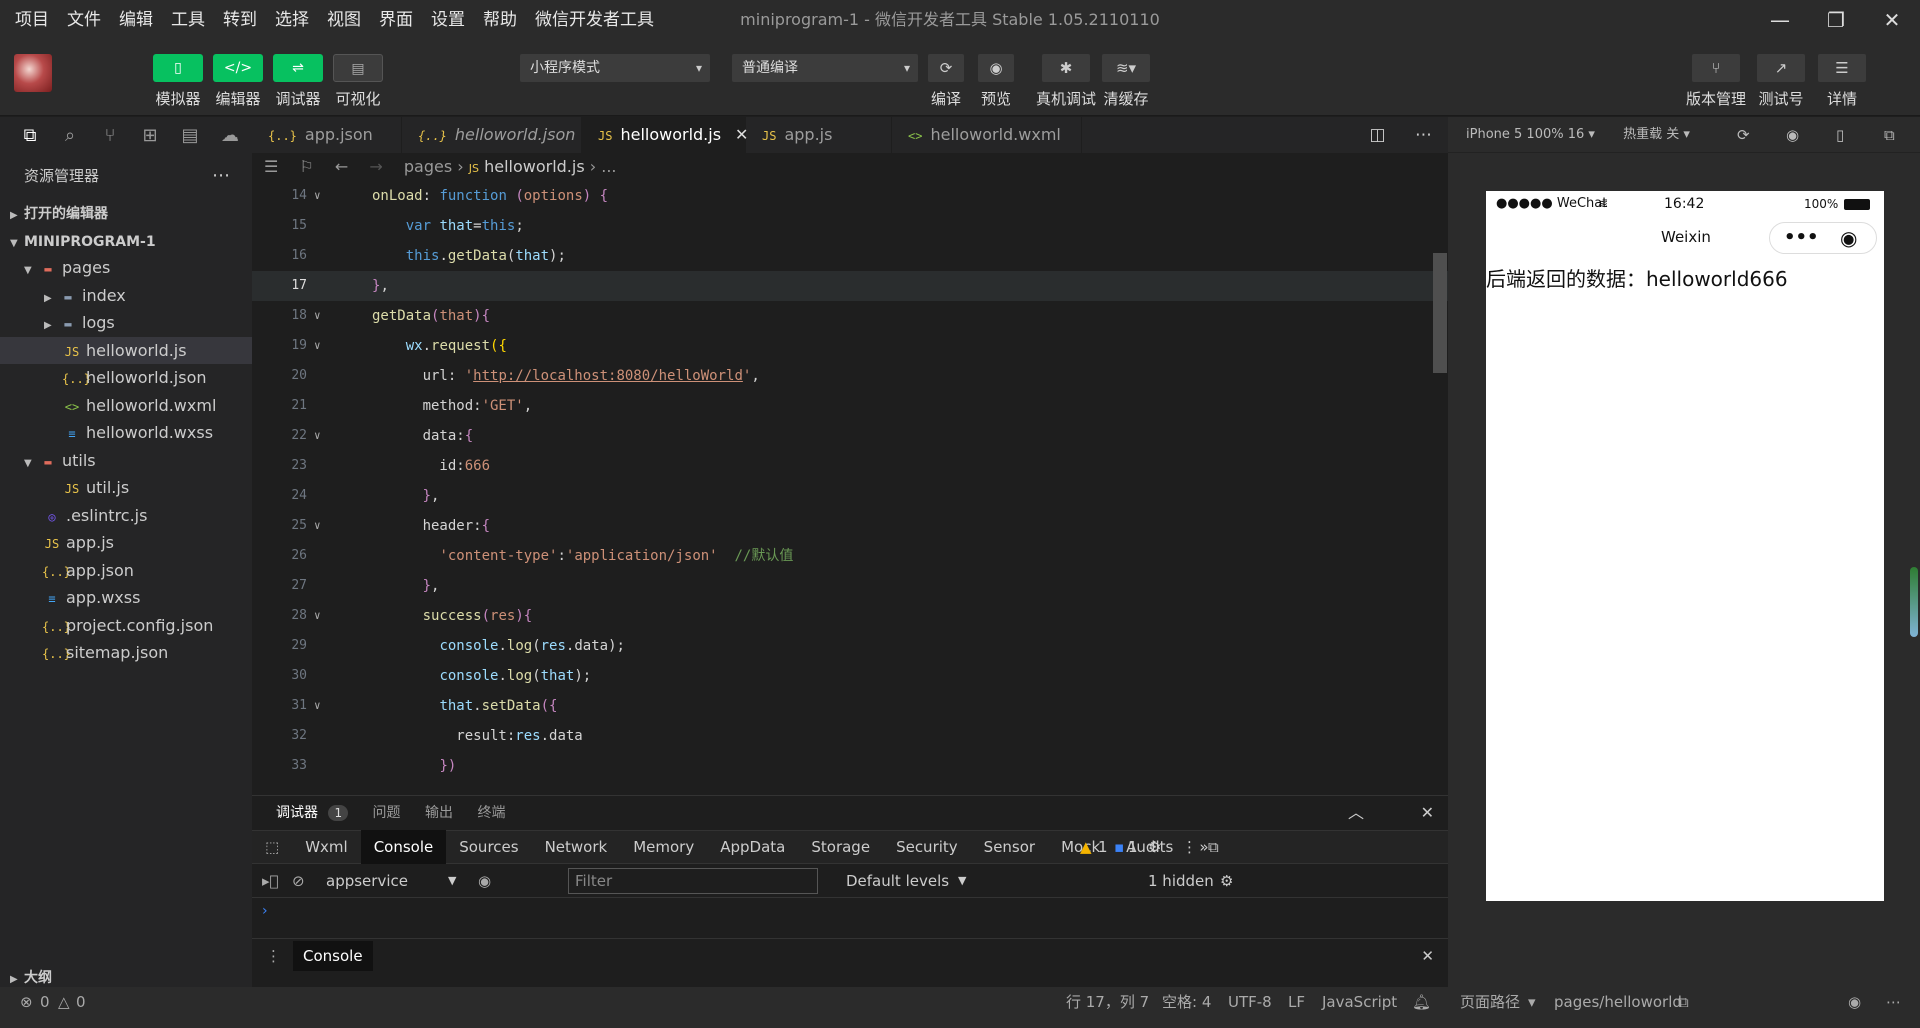 The image size is (1920, 1028). What do you see at coordinates (1836, 20) in the screenshot?
I see `maximize-icon: ❐` at bounding box center [1836, 20].